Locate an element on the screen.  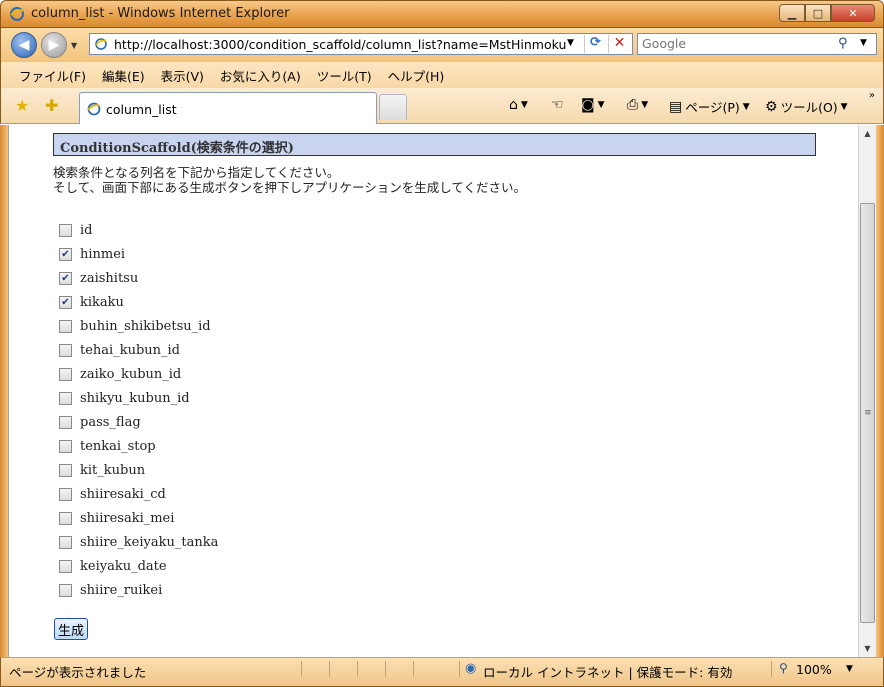
column-option: ✔ hinmei is located at coordinates (138, 254).